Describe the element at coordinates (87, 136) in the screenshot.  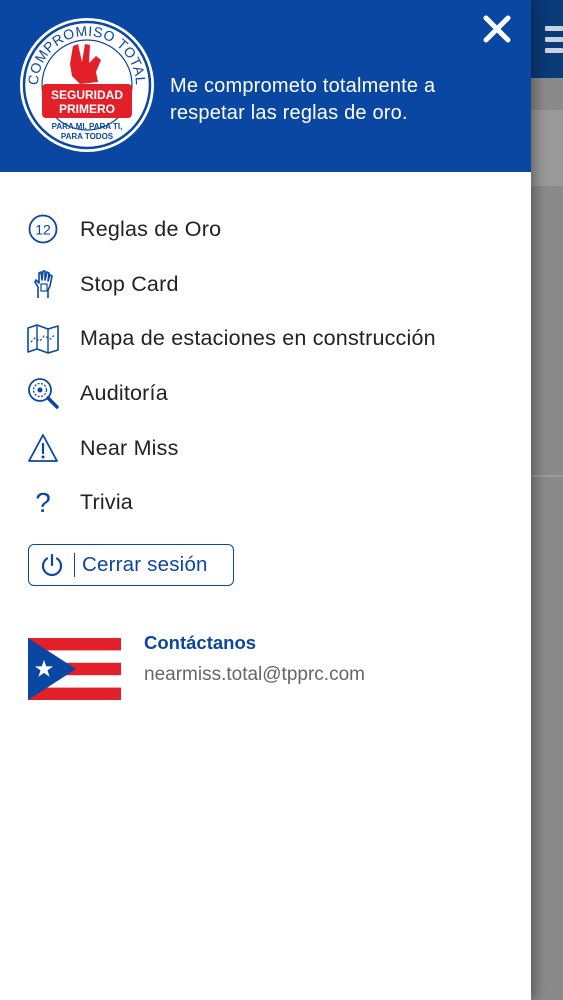
I see `svg-text: PARA TODOS` at that location.